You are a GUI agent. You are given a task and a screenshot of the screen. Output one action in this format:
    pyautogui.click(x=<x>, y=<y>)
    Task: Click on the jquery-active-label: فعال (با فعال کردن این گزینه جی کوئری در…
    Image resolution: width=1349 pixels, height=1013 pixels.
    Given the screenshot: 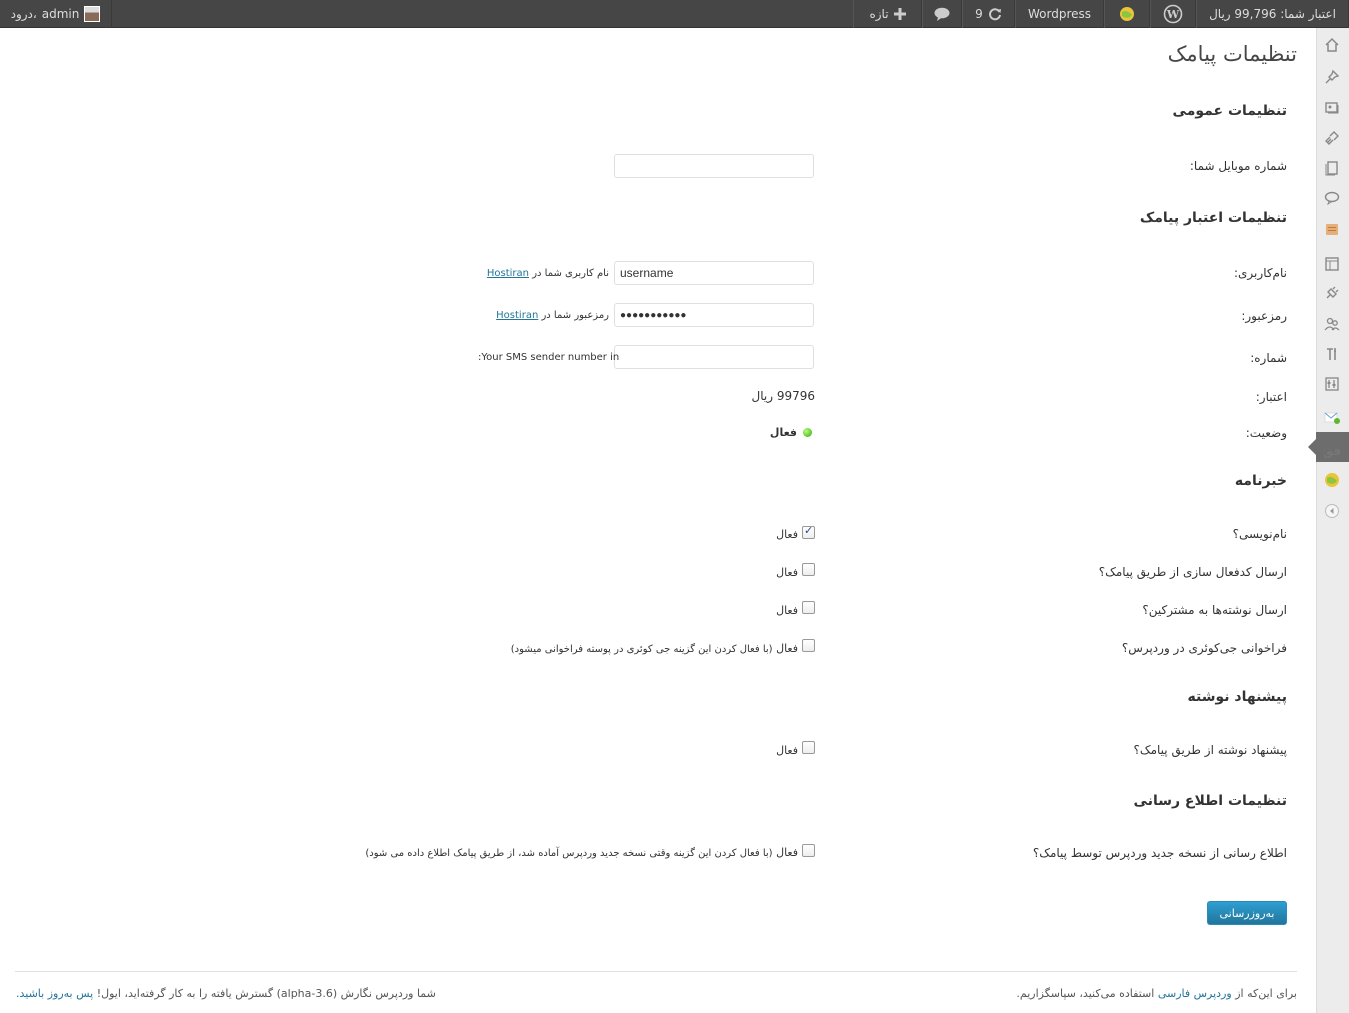 What is the action you would take?
    pyautogui.click(x=654, y=648)
    